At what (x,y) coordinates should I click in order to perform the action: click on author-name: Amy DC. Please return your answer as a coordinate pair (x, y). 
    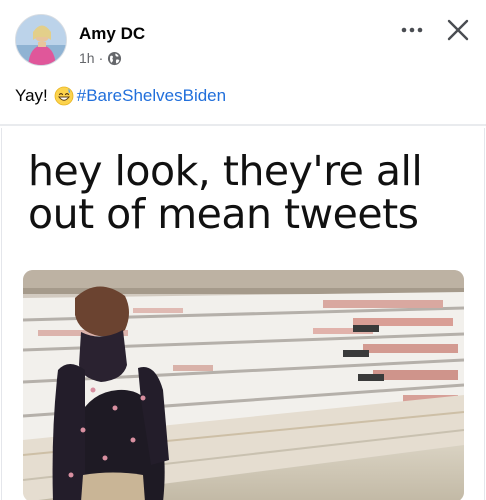
    Looking at the image, I should click on (112, 34).